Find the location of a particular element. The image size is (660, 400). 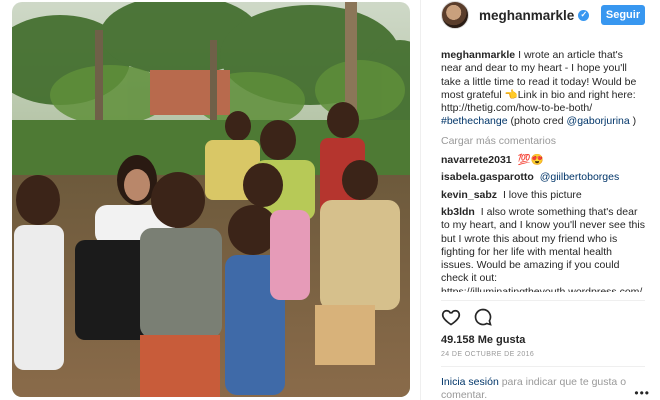

comment-author: kevin_sabz is located at coordinates (469, 195).